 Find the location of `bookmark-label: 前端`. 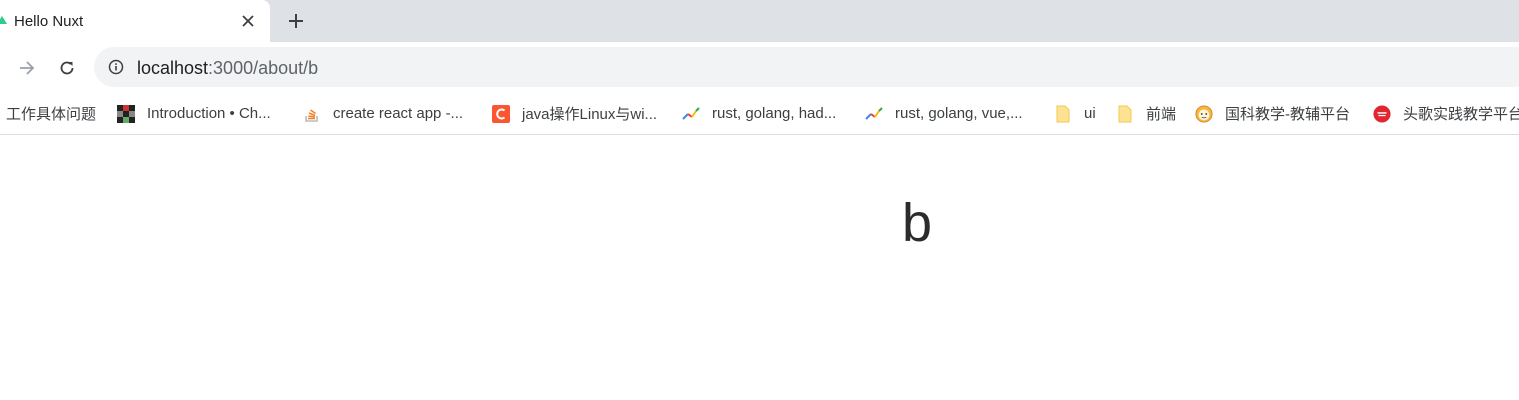

bookmark-label: 前端 is located at coordinates (1161, 114).